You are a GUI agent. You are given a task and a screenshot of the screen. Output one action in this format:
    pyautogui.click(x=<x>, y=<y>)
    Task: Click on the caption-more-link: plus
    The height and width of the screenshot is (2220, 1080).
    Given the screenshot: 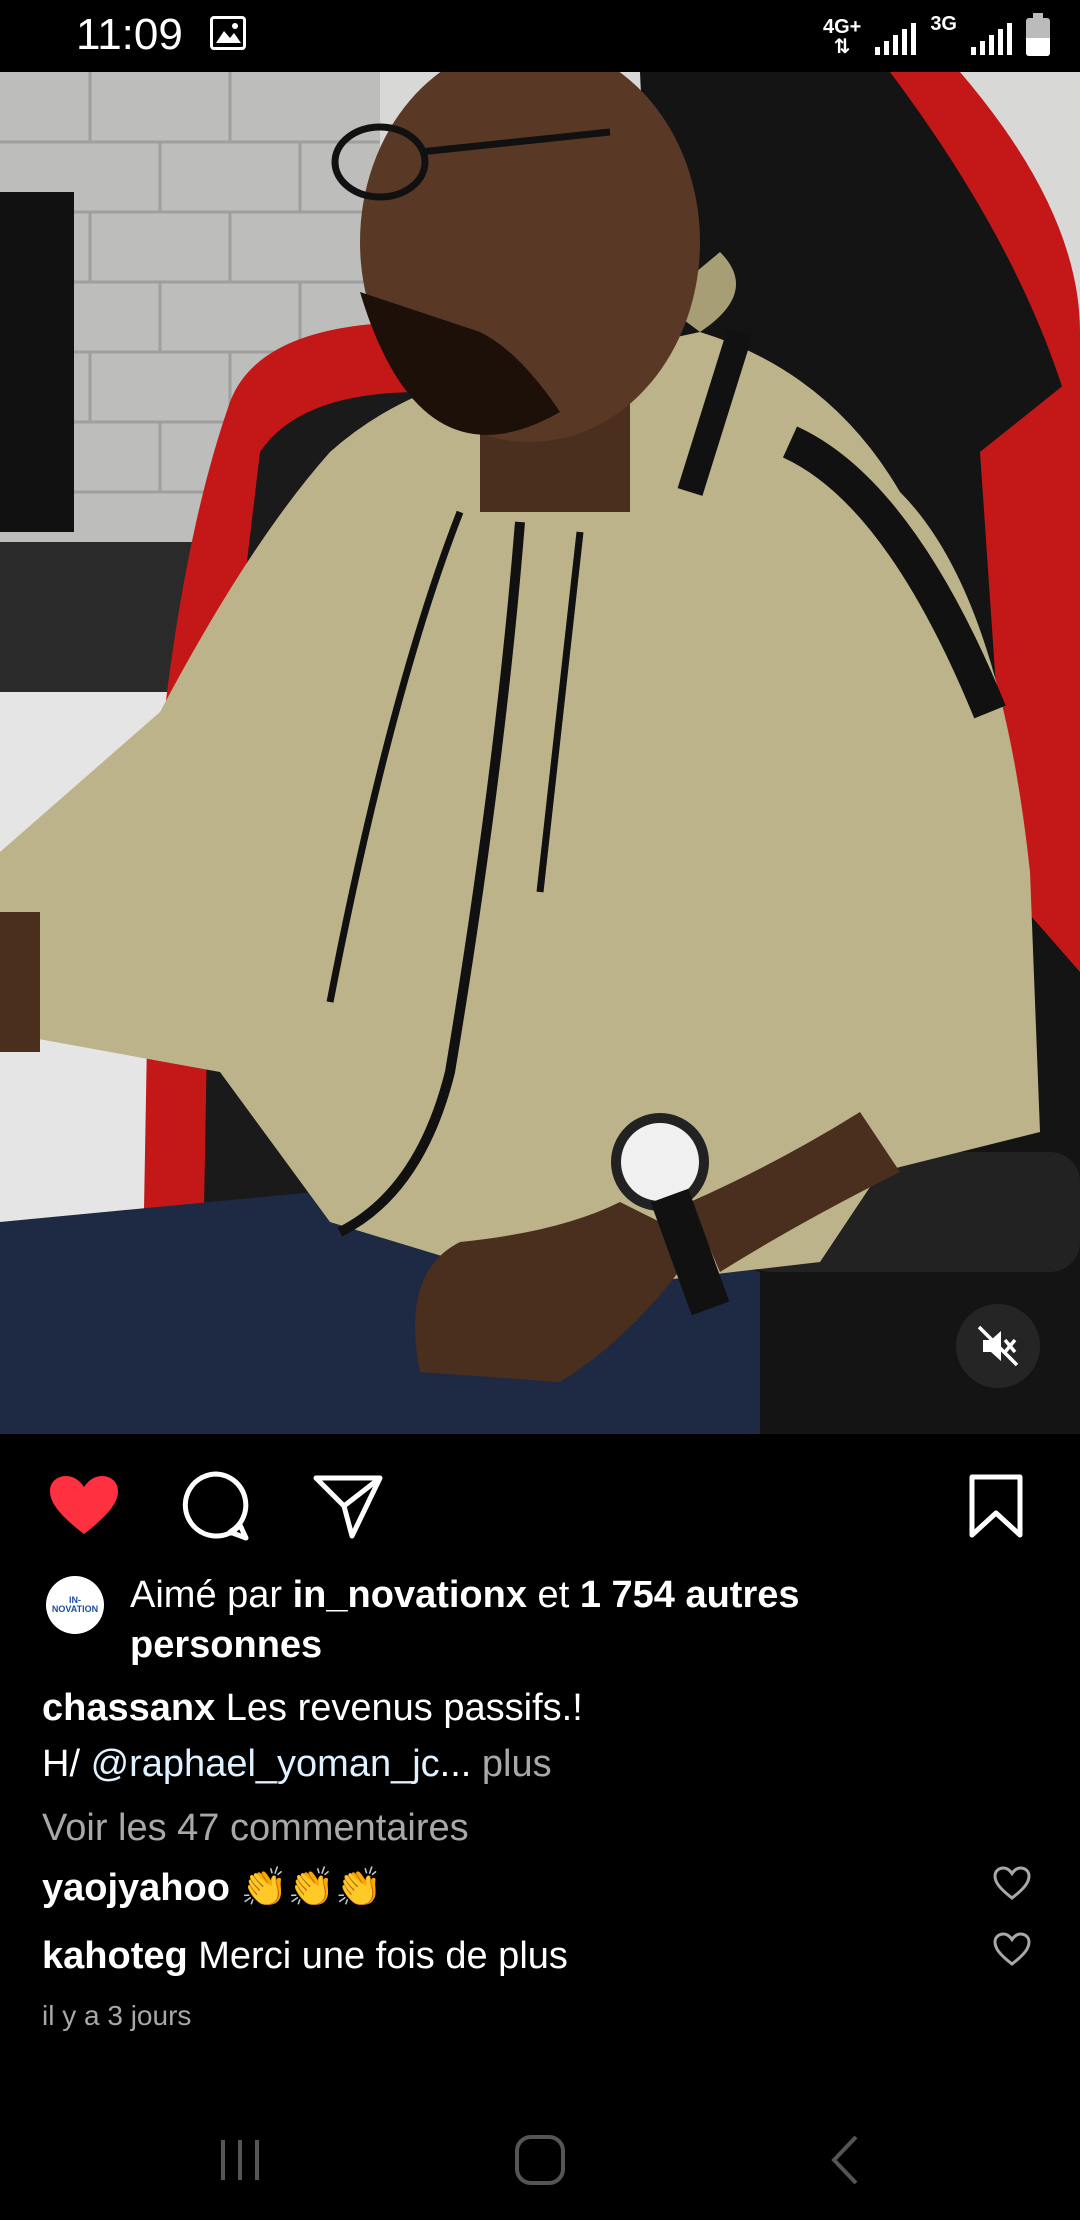 What is the action you would take?
    pyautogui.click(x=511, y=1764)
    